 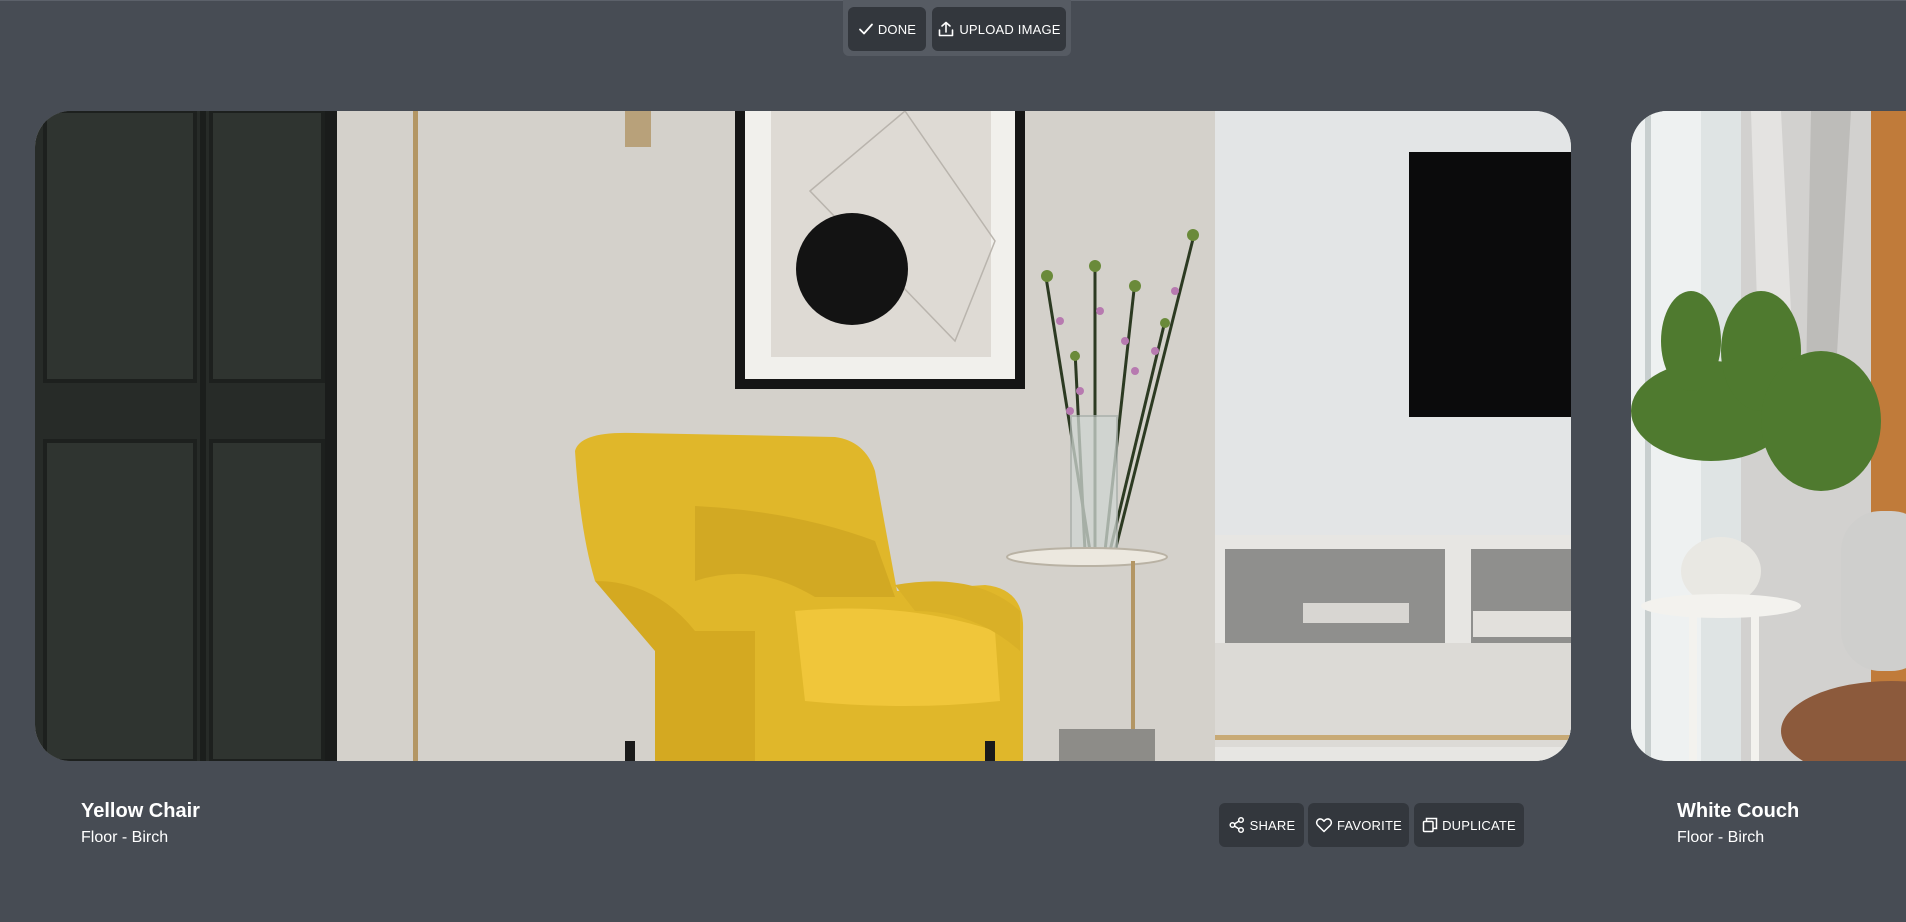 I want to click on item-subtitle: Floor - Birch, so click(x=125, y=837).